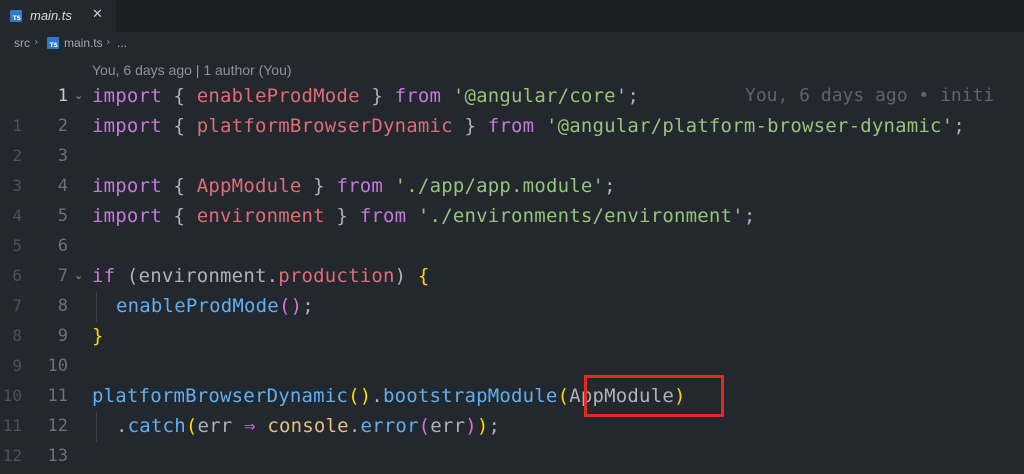  Describe the element at coordinates (512, 456) in the screenshot. I see `code-line-13: 12 13` at that location.